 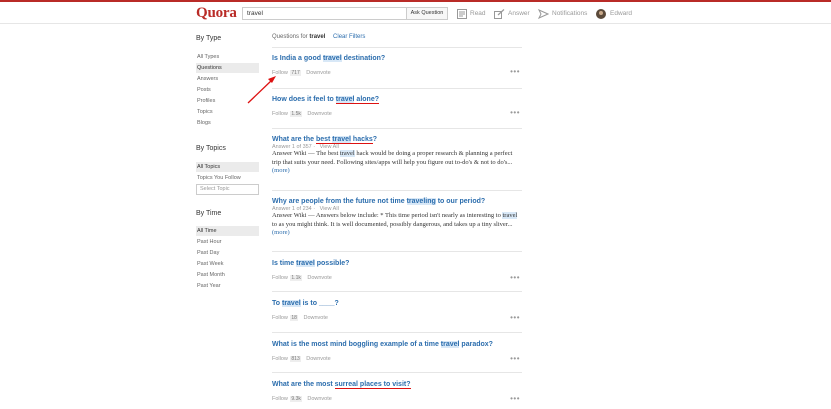 I want to click on filter-profiles: Profiles, so click(x=227, y=101).